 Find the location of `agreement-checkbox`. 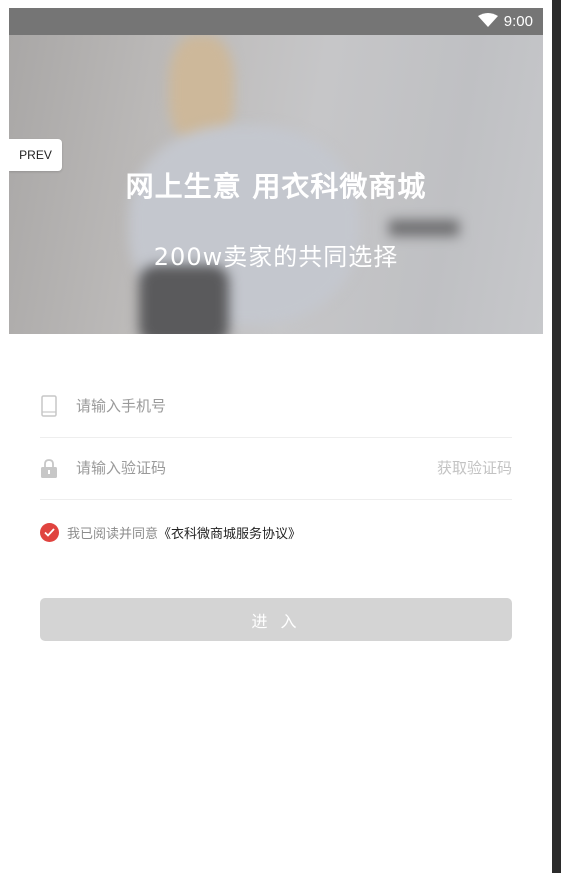

agreement-checkbox is located at coordinates (49, 532).